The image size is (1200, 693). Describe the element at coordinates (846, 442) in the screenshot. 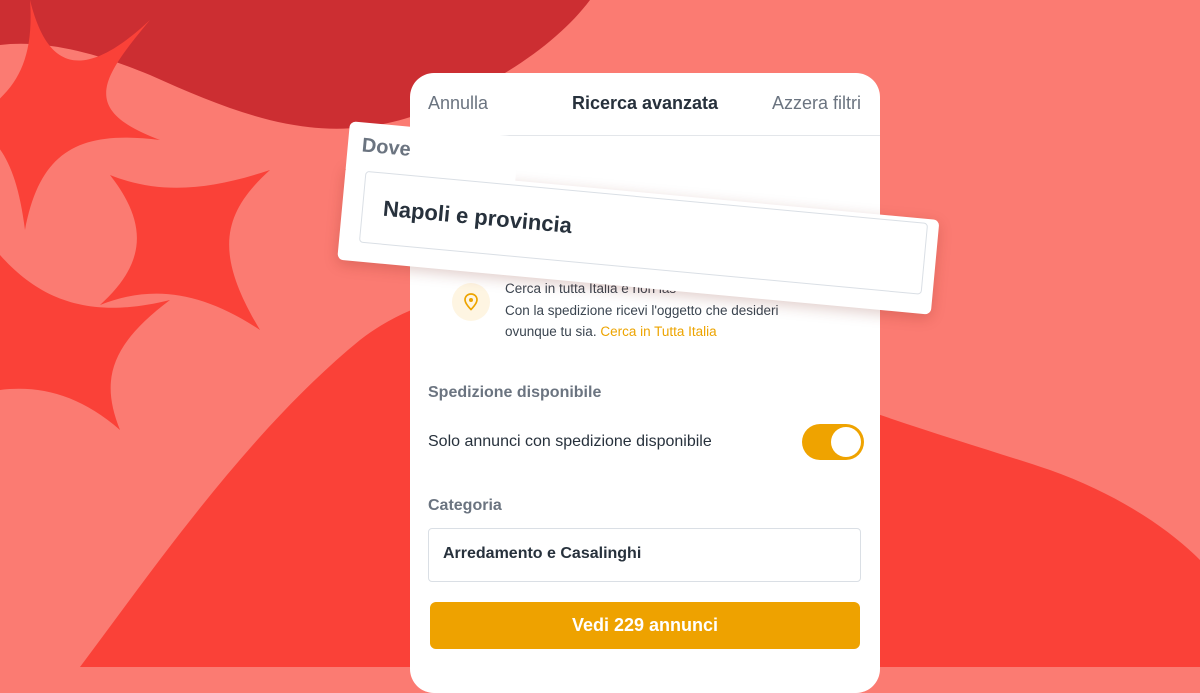

I see `toggle-knob` at that location.